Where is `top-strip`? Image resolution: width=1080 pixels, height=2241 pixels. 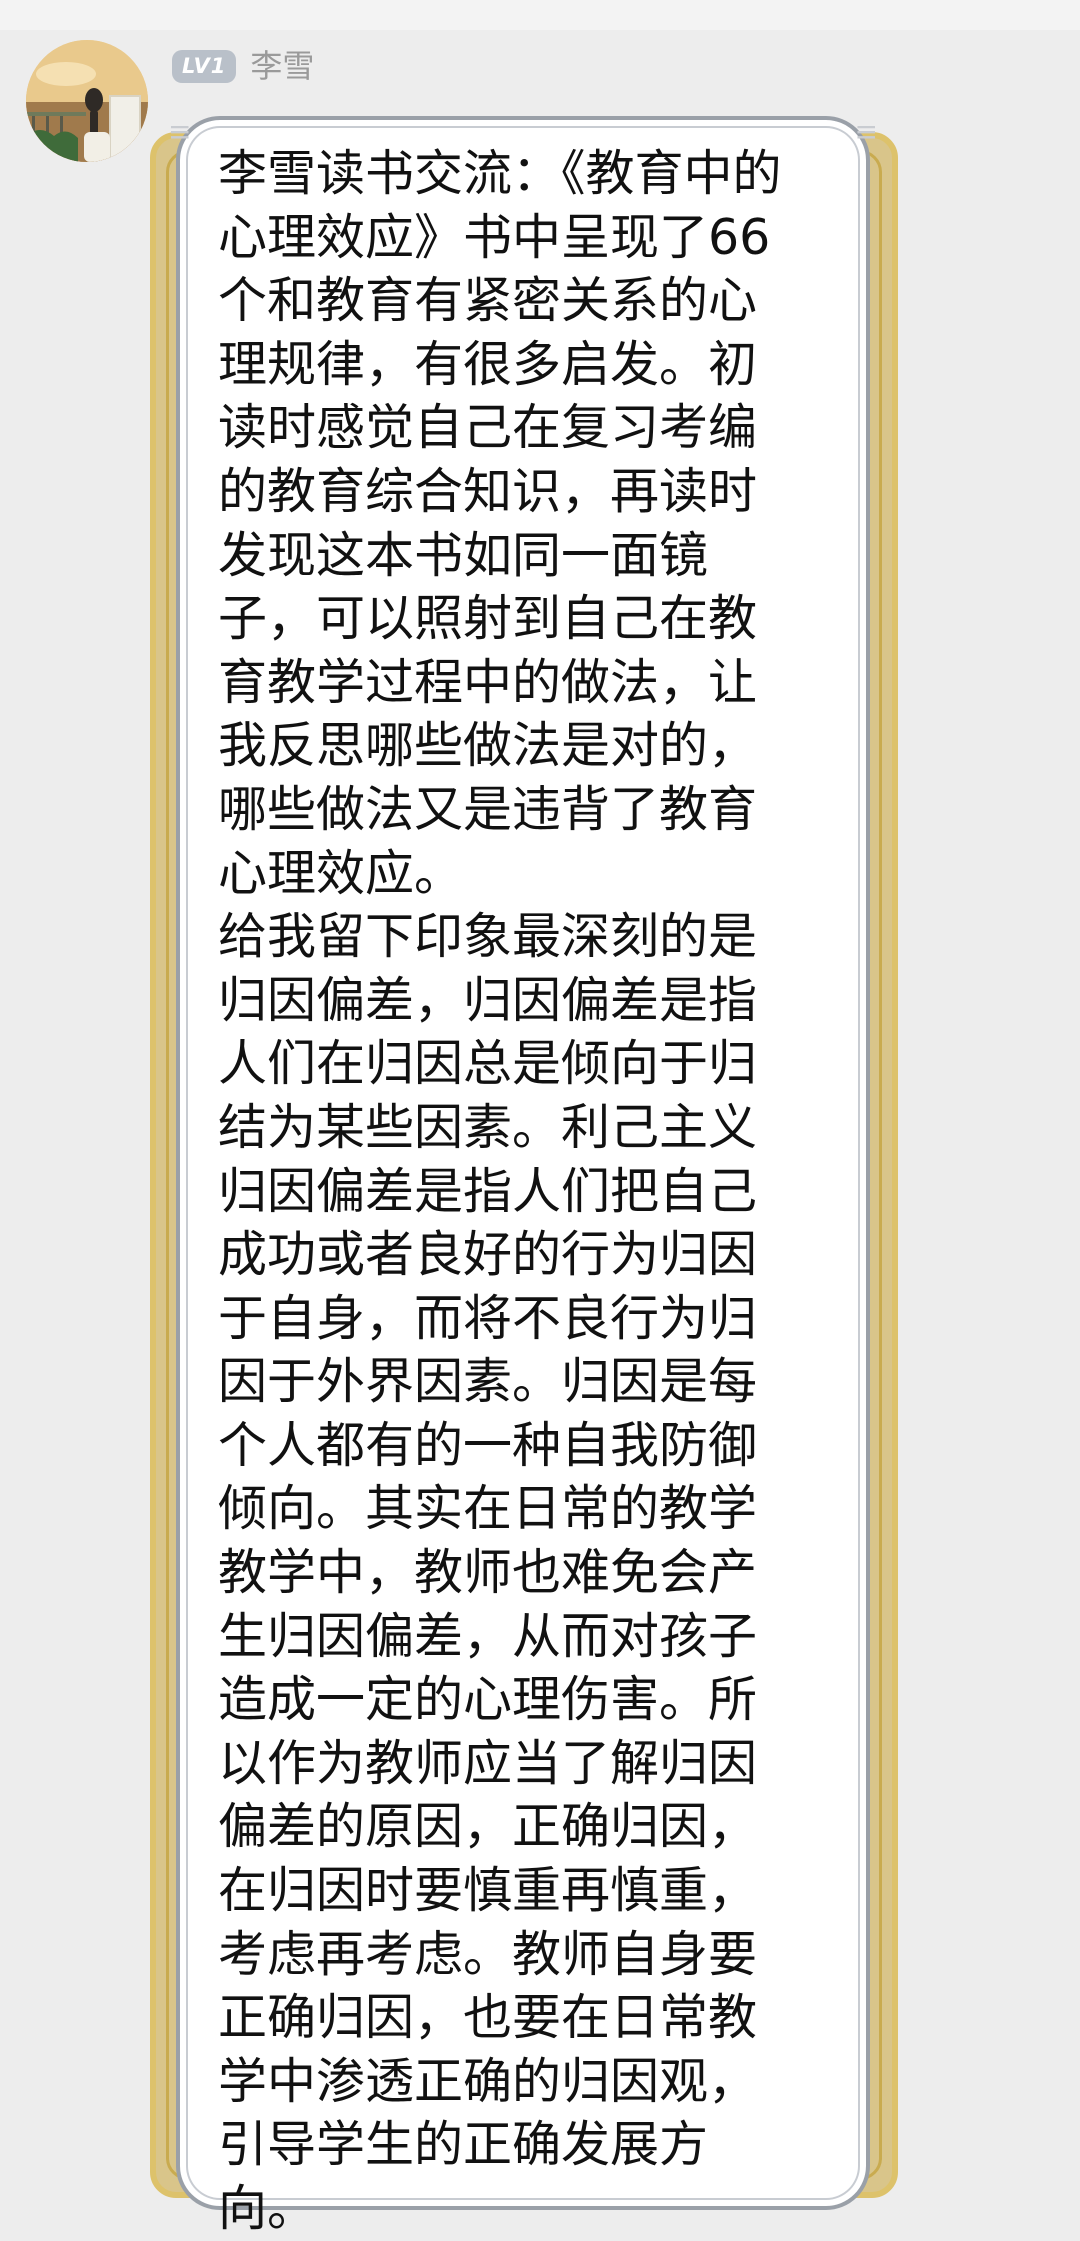 top-strip is located at coordinates (540, 15).